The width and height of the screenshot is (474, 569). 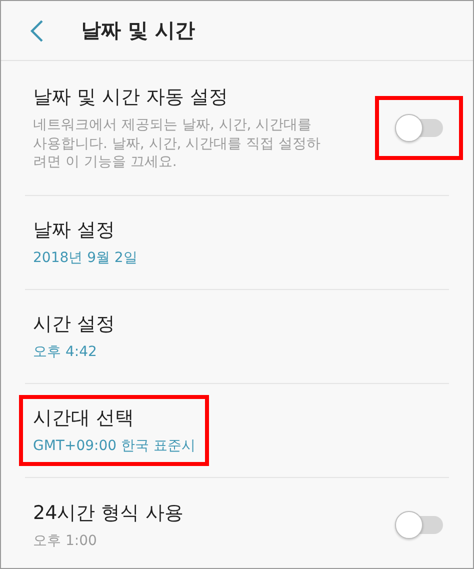 I want to click on screen-title: 날짜 및 시간, so click(x=138, y=30).